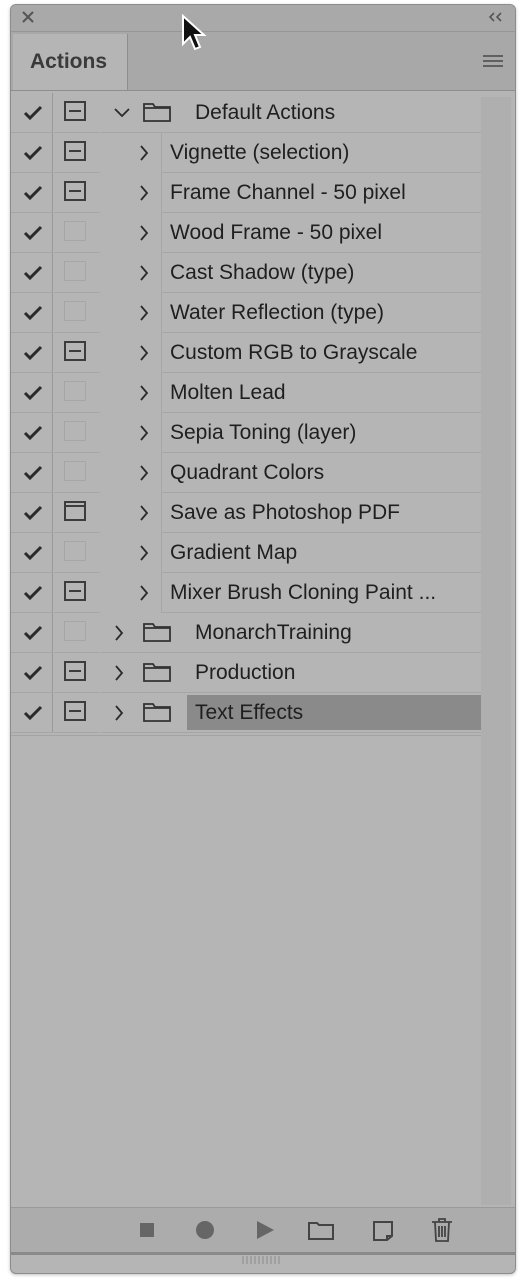 Image resolution: width=524 pixels, height=1282 pixels. I want to click on action-set-row: MonarchTraining, so click(246, 633).